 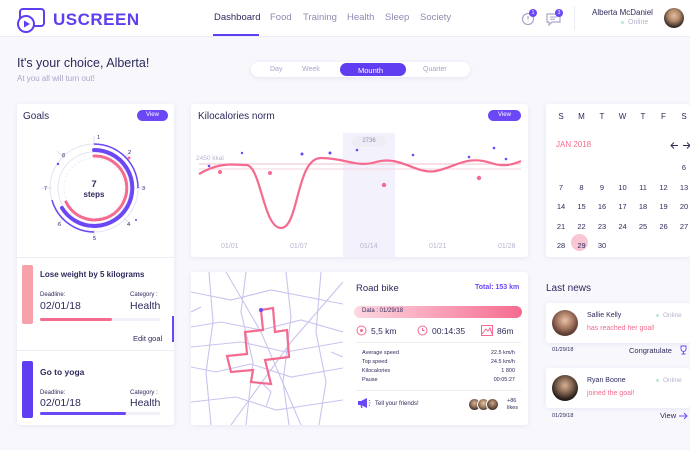 I want to click on calendar-day: 22, so click(x=582, y=226).